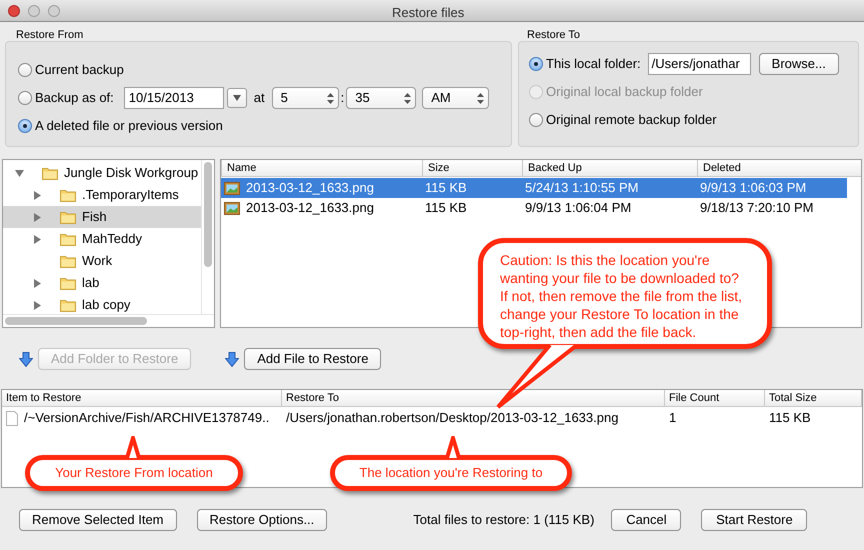  I want to click on colon-label: :, so click(342, 98).